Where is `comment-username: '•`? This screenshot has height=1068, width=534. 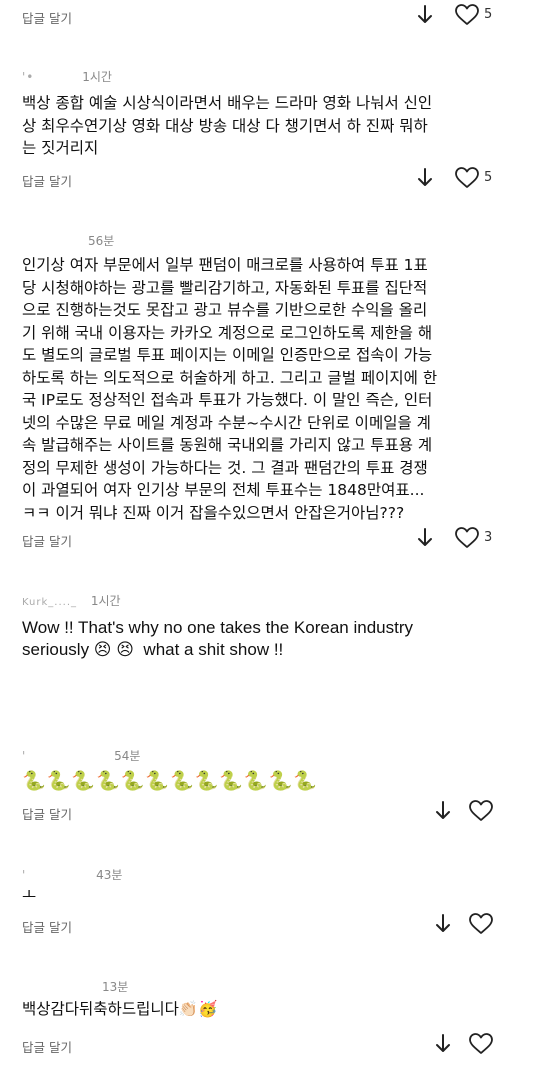
comment-username: '• is located at coordinates (28, 77).